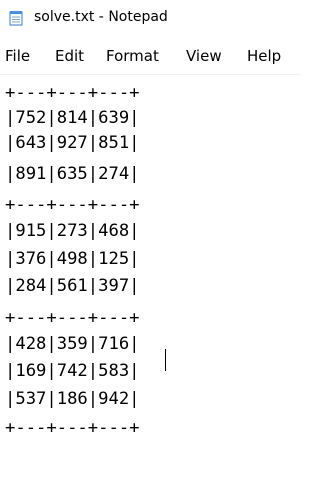 This screenshot has width=320, height=478. What do you see at coordinates (72, 259) in the screenshot?
I see `editor-line: |376|498|125|` at bounding box center [72, 259].